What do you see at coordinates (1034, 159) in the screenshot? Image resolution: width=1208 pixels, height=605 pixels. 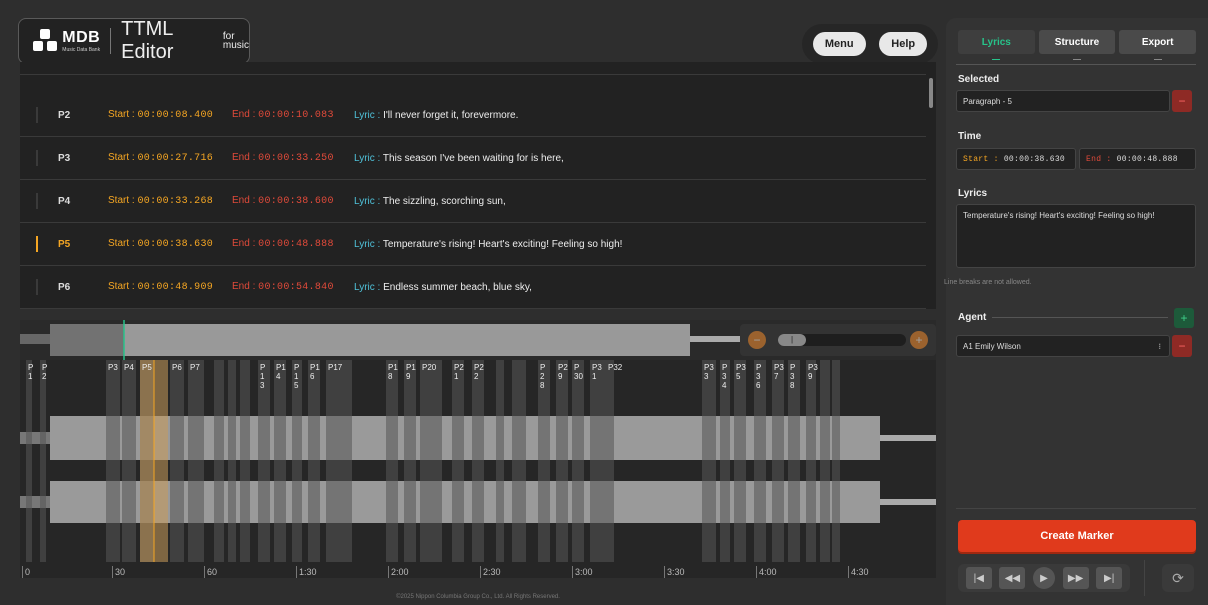 I see `start-time-value: 00:00:38.630` at bounding box center [1034, 159].